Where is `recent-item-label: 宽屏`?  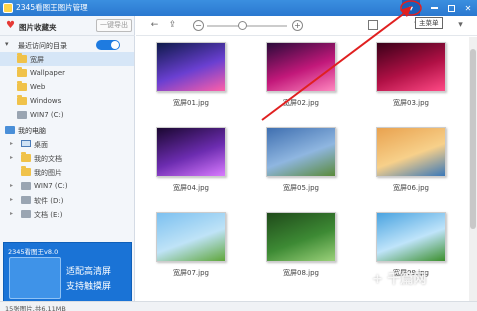
recent-item-label: 宽屏 is located at coordinates (37, 60).